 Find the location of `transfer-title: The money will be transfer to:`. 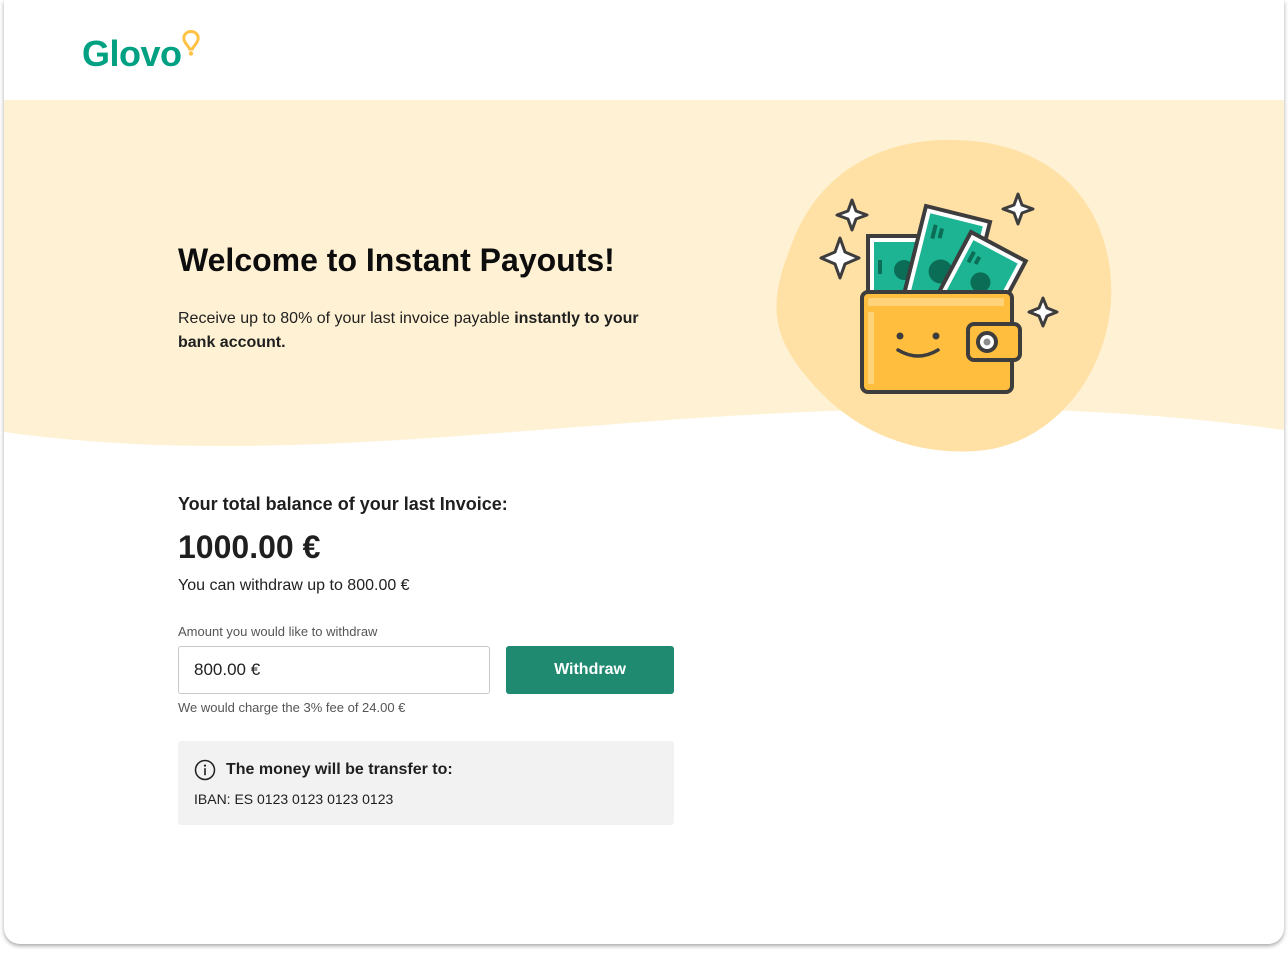

transfer-title: The money will be transfer to: is located at coordinates (339, 769).